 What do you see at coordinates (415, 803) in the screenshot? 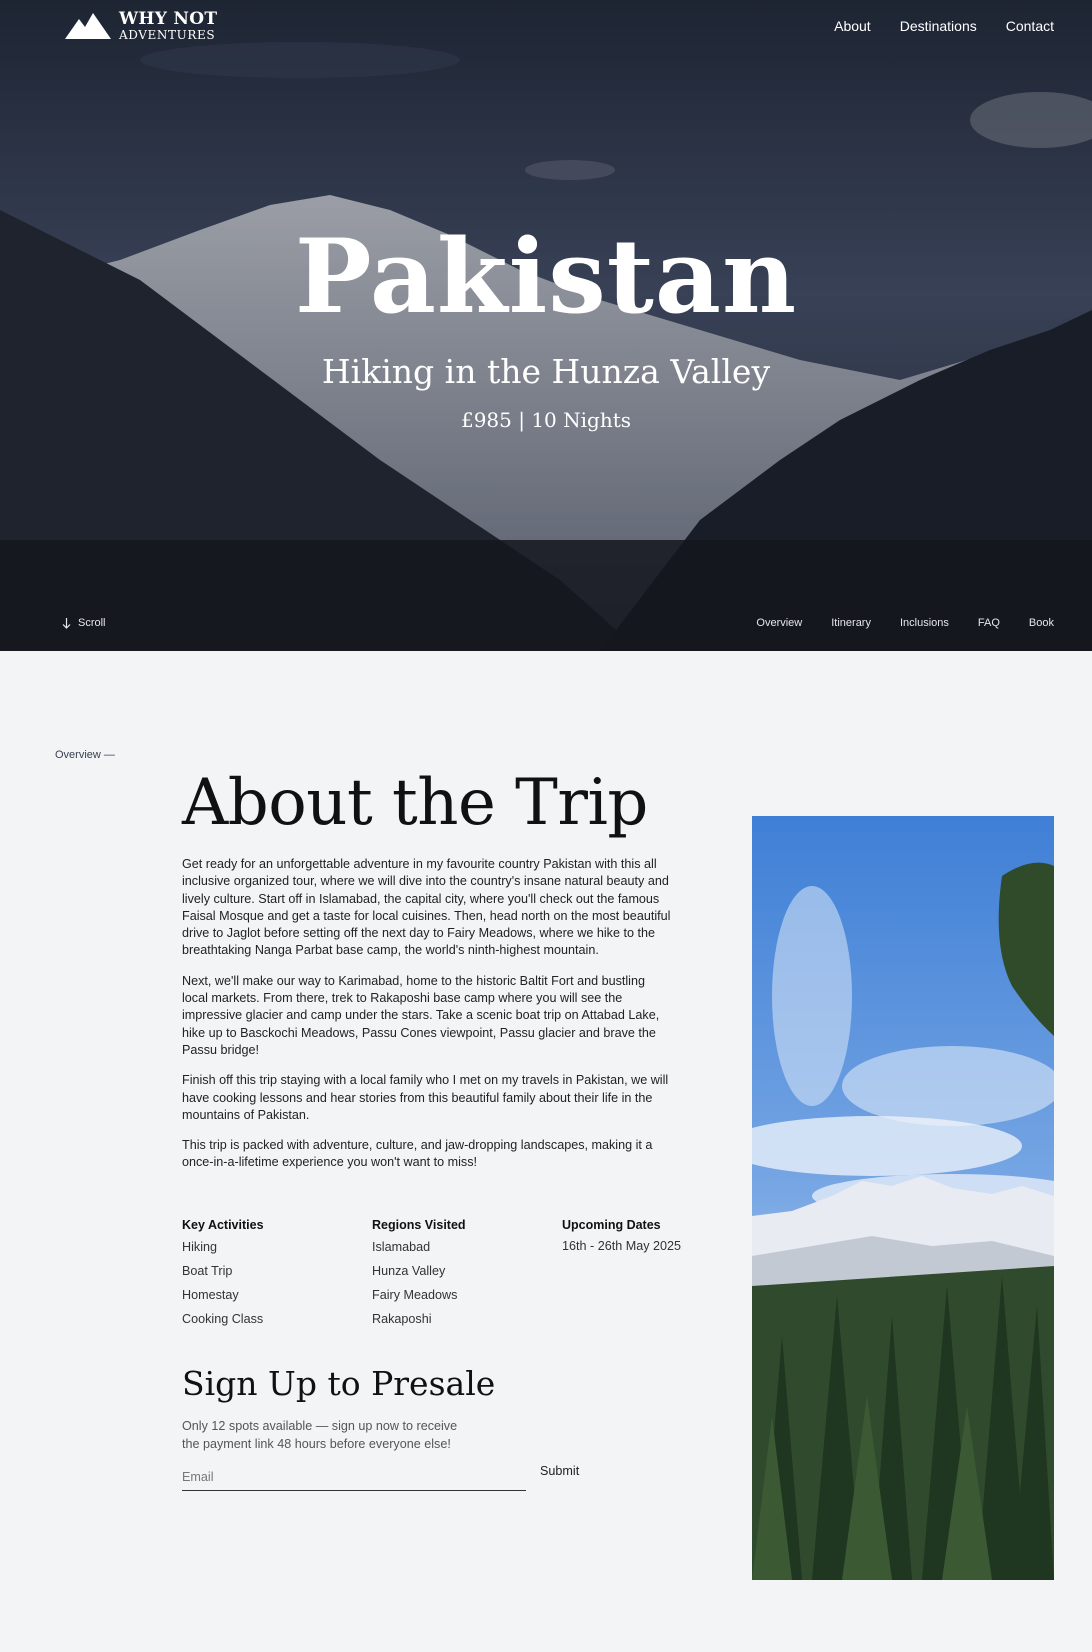
I see `about-heading: About the Trip` at bounding box center [415, 803].